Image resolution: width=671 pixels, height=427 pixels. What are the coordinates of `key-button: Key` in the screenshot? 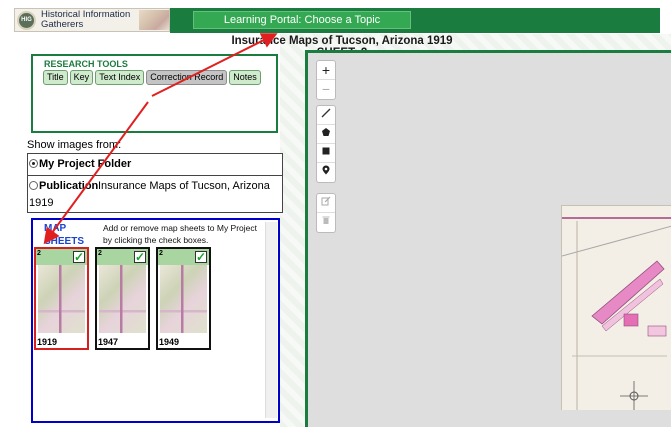 It's located at (81, 77).